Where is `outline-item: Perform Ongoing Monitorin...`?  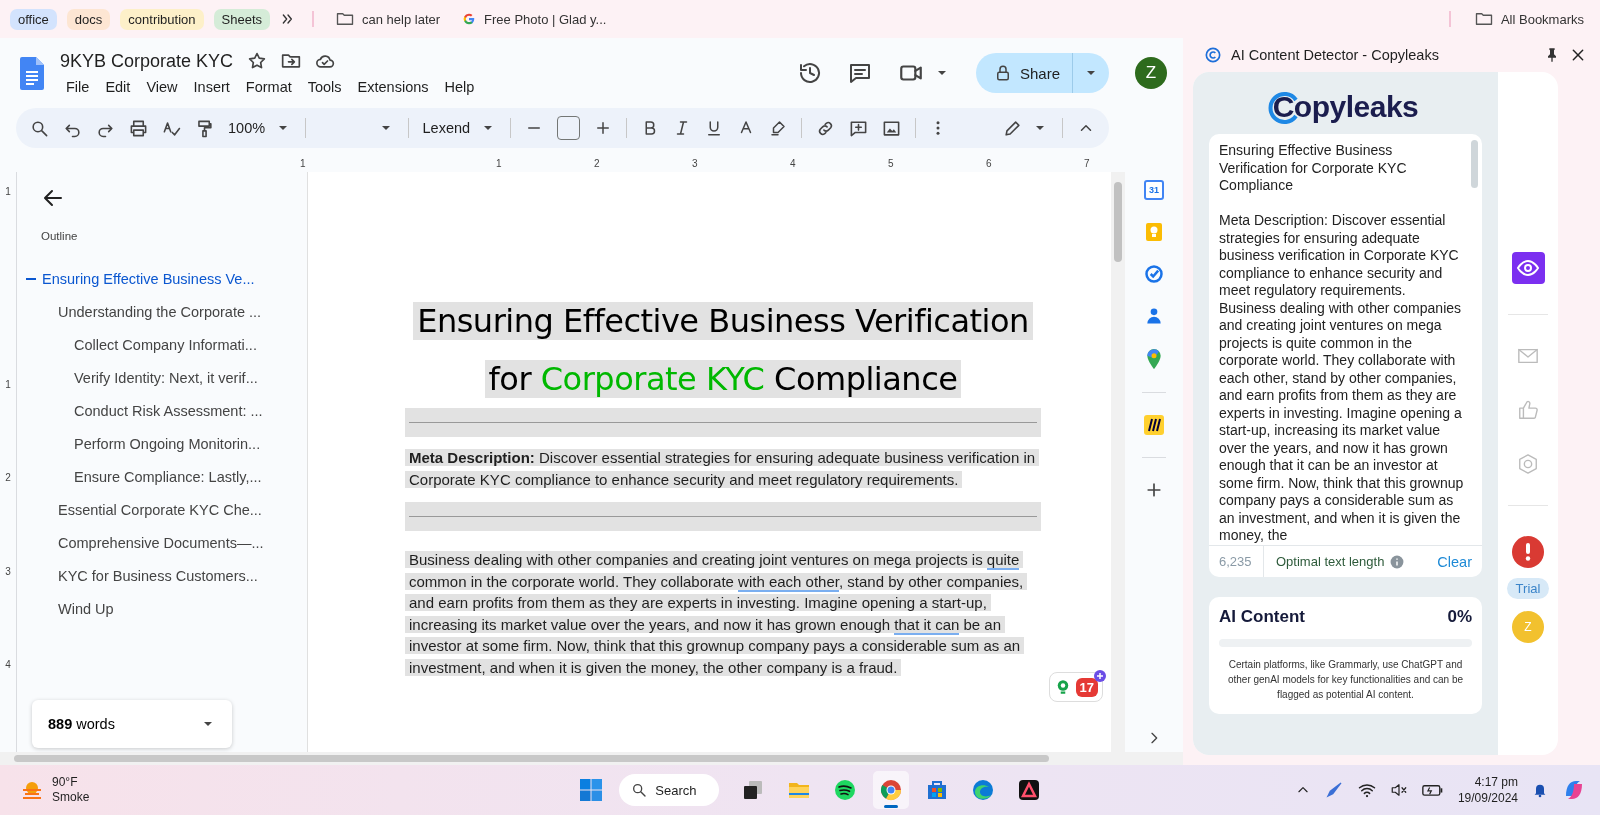
outline-item: Perform Ongoing Monitorin... is located at coordinates (162, 443).